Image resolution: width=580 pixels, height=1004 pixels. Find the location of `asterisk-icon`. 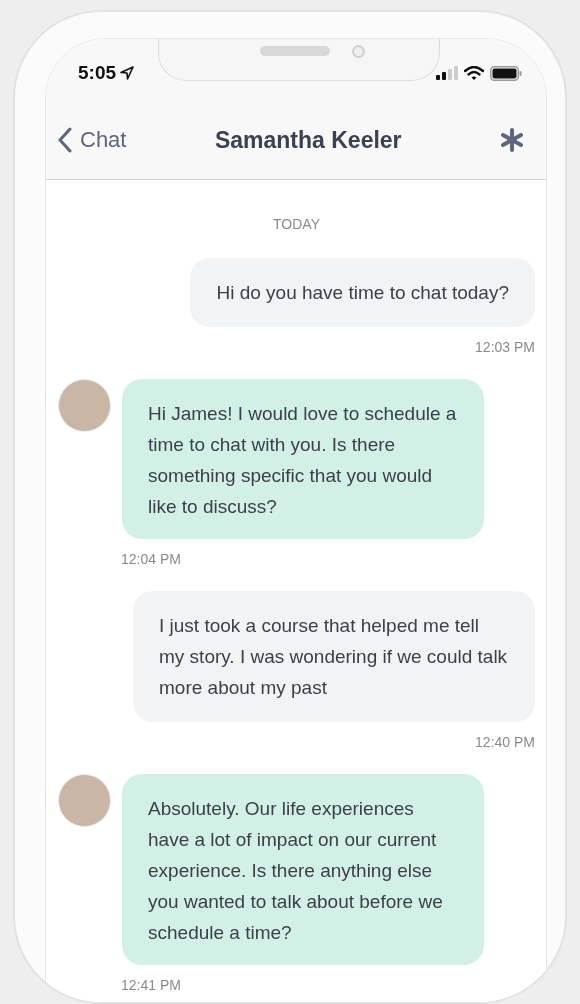

asterisk-icon is located at coordinates (512, 140).